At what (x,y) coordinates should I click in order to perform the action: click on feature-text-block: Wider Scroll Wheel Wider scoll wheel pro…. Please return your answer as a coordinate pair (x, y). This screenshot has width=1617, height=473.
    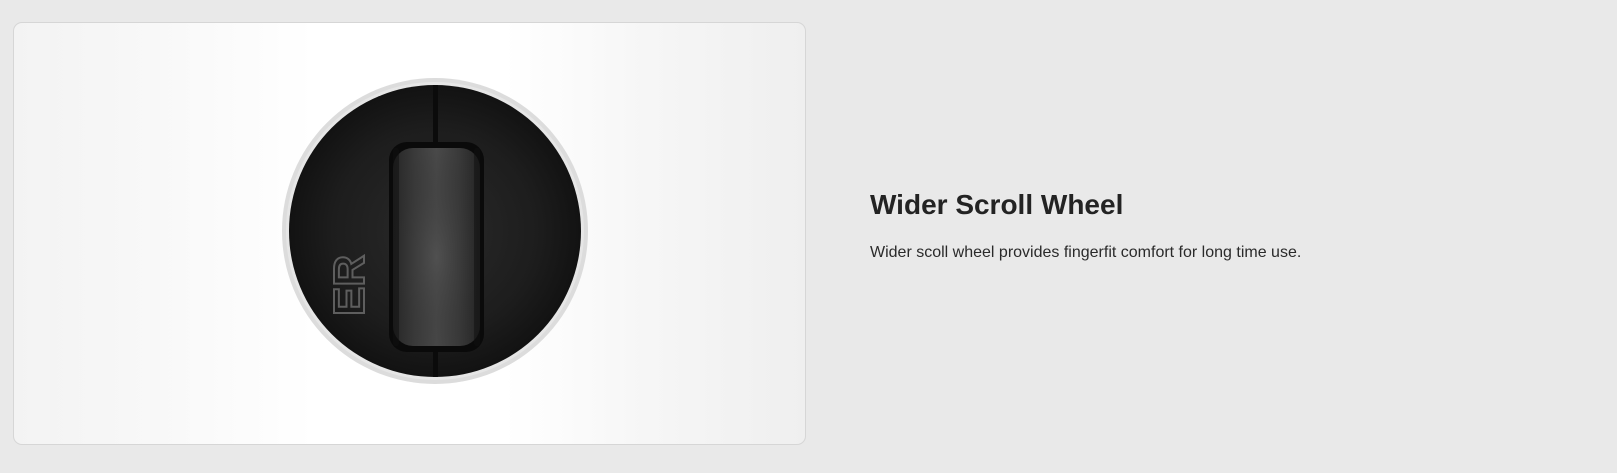
    Looking at the image, I should click on (1220, 226).